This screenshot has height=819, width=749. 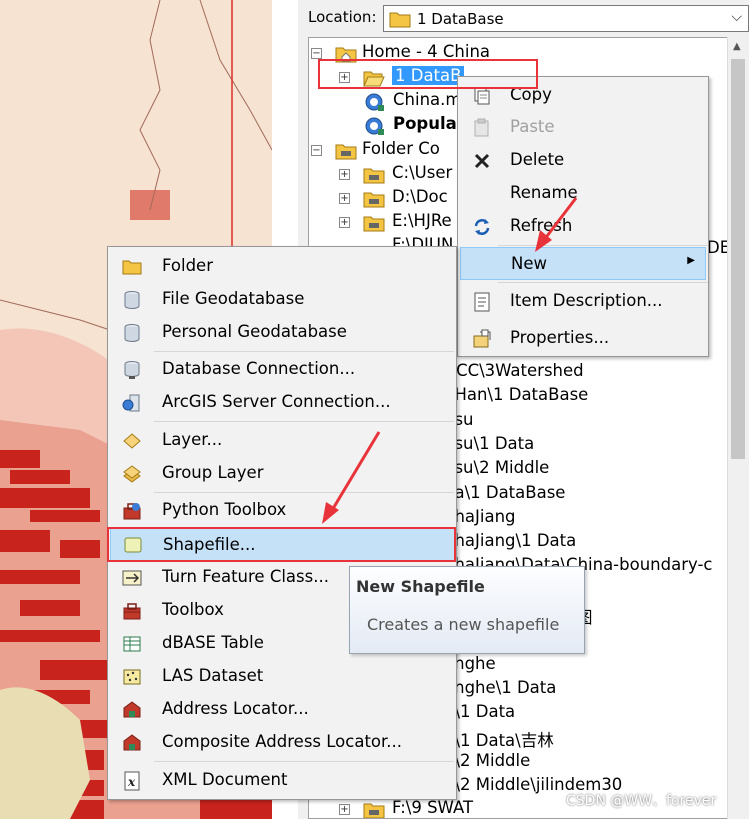 I want to click on menu-item-delete: Delete, so click(x=583, y=160).